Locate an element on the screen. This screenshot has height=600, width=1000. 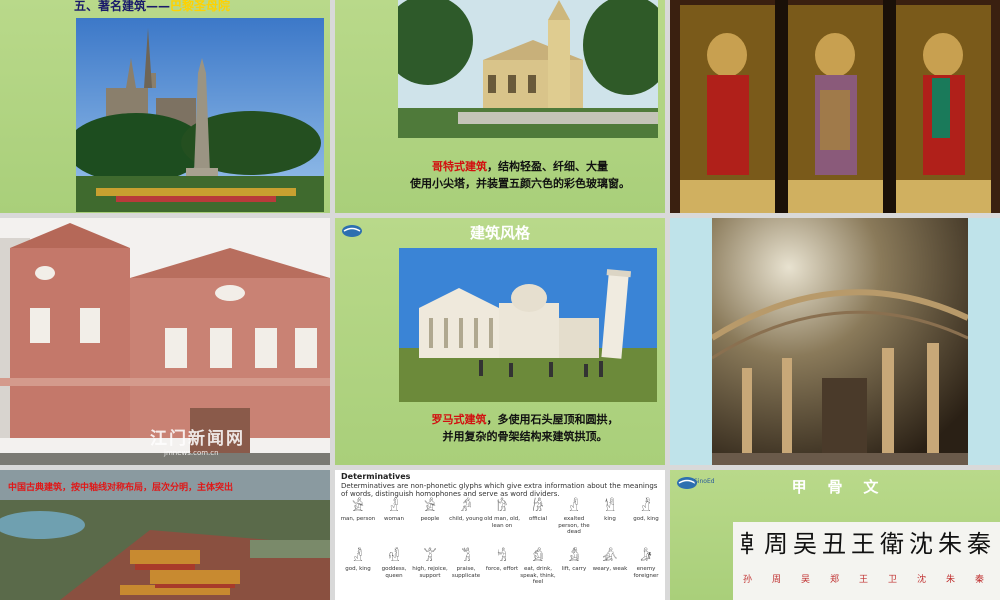
glyph-label: old man, old, lean on is located at coordinates (502, 522).